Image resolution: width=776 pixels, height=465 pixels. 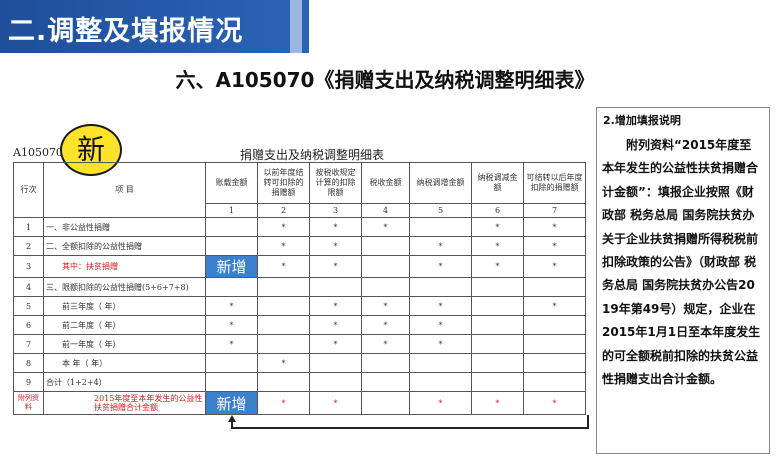 I want to click on header-c4: 税收金额, so click(x=385, y=183).